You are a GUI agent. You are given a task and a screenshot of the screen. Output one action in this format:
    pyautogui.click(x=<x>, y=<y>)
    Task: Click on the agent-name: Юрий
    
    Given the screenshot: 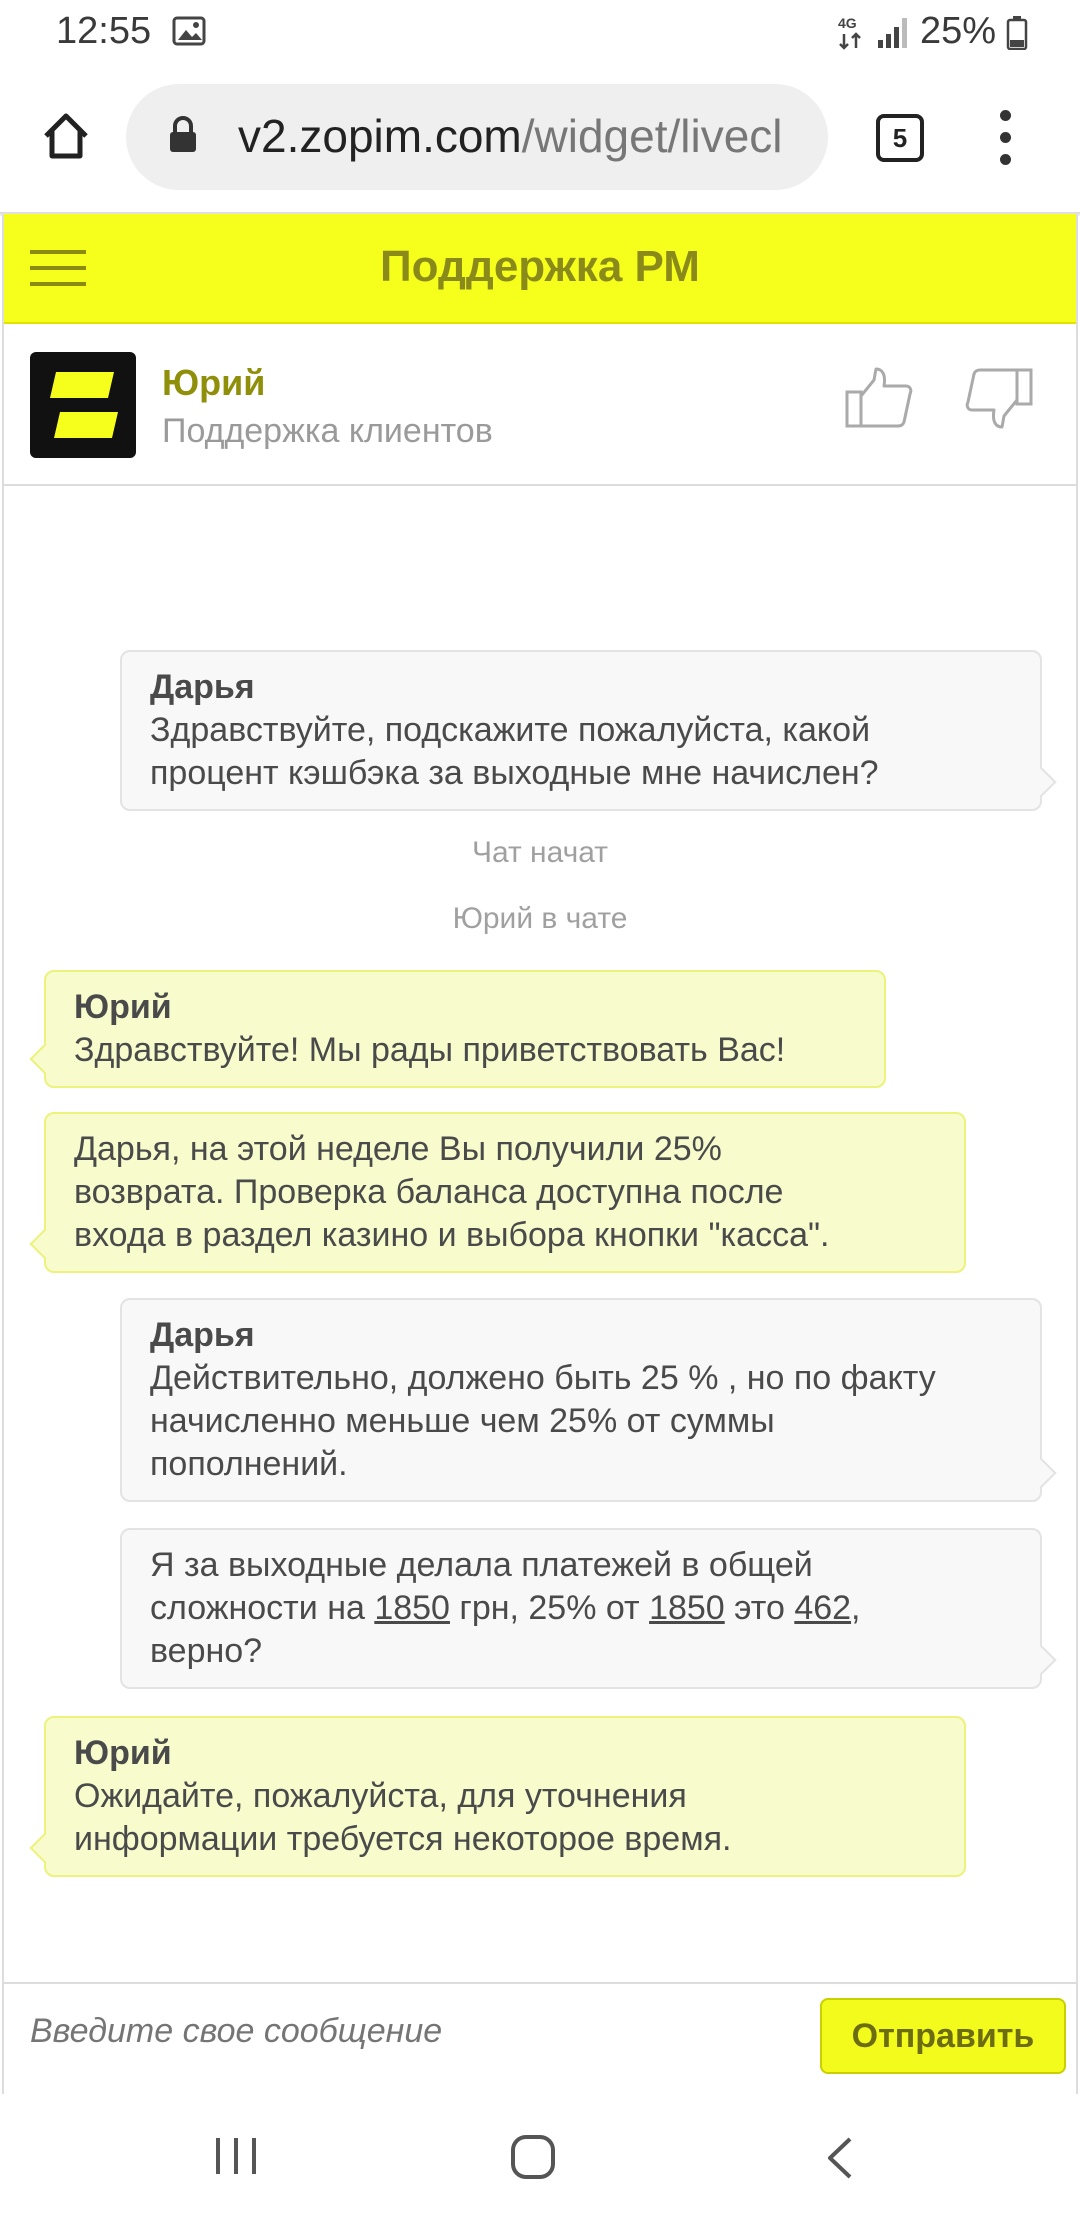 What is the action you would take?
    pyautogui.click(x=214, y=382)
    